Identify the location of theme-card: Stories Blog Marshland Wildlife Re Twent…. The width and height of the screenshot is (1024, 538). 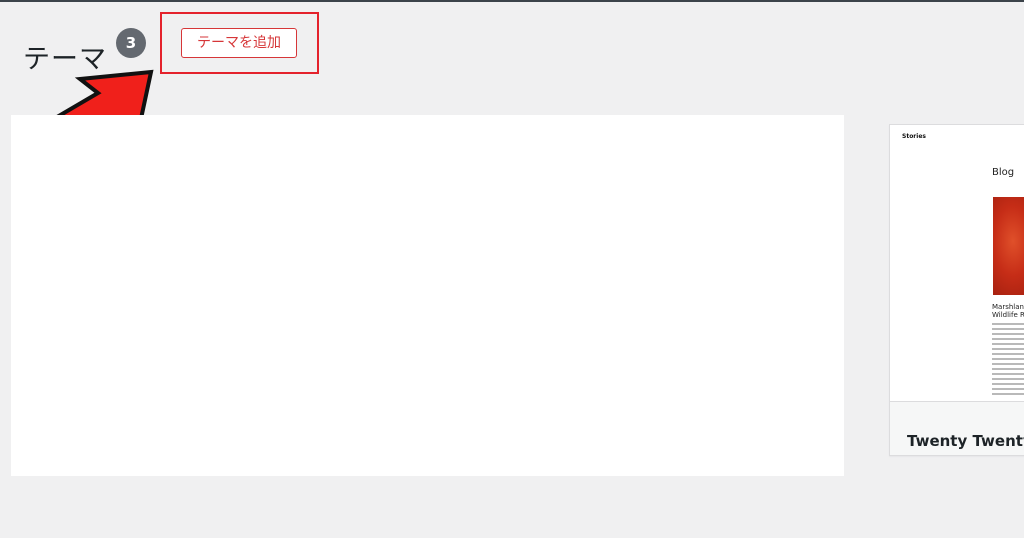
(956, 290).